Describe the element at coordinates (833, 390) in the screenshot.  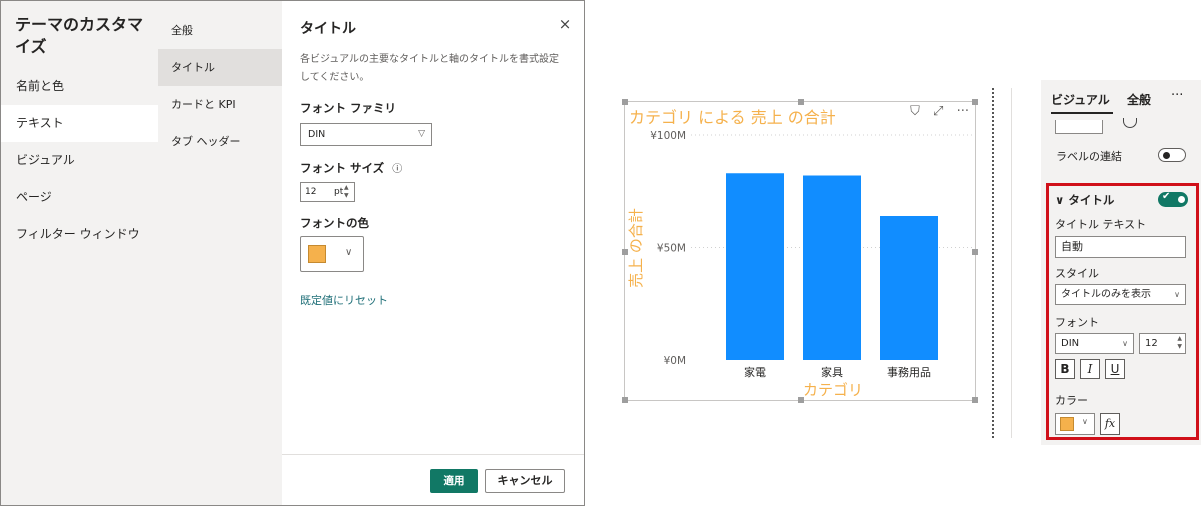
I see `x-axis-title: カテゴリ` at that location.